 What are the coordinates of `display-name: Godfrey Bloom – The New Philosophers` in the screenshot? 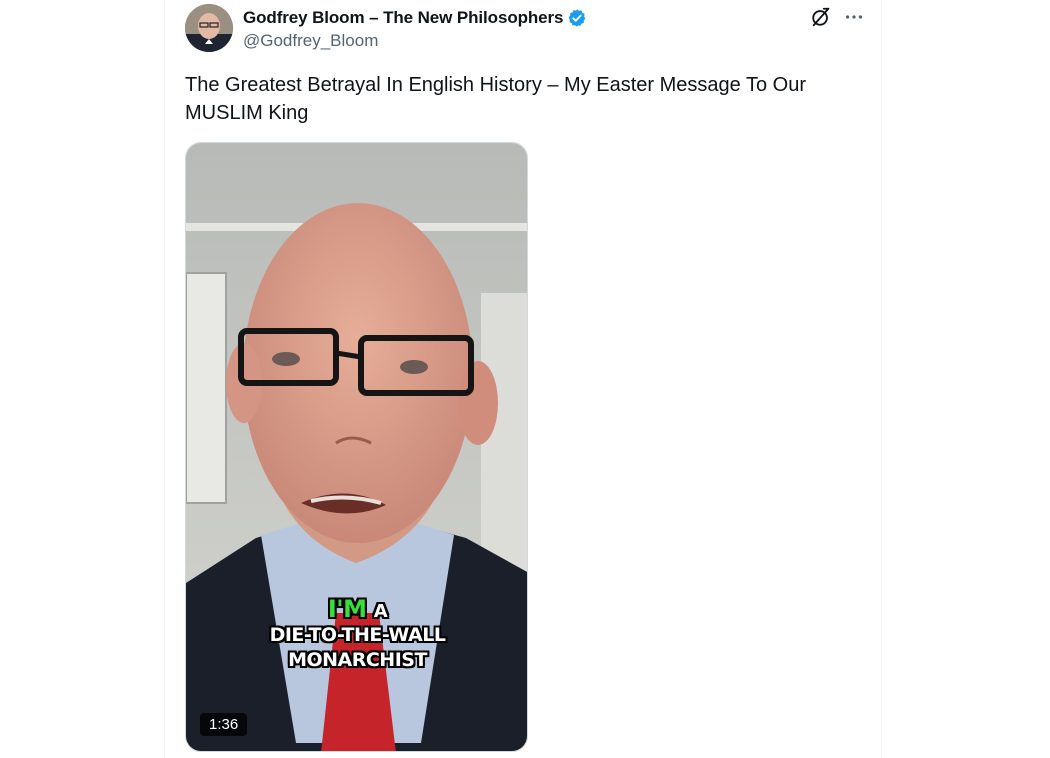 It's located at (403, 18).